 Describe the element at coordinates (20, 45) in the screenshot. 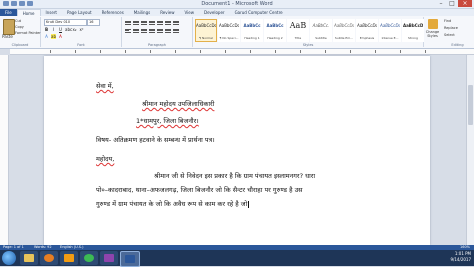

I see `clipboard-label: Clipboard` at that location.